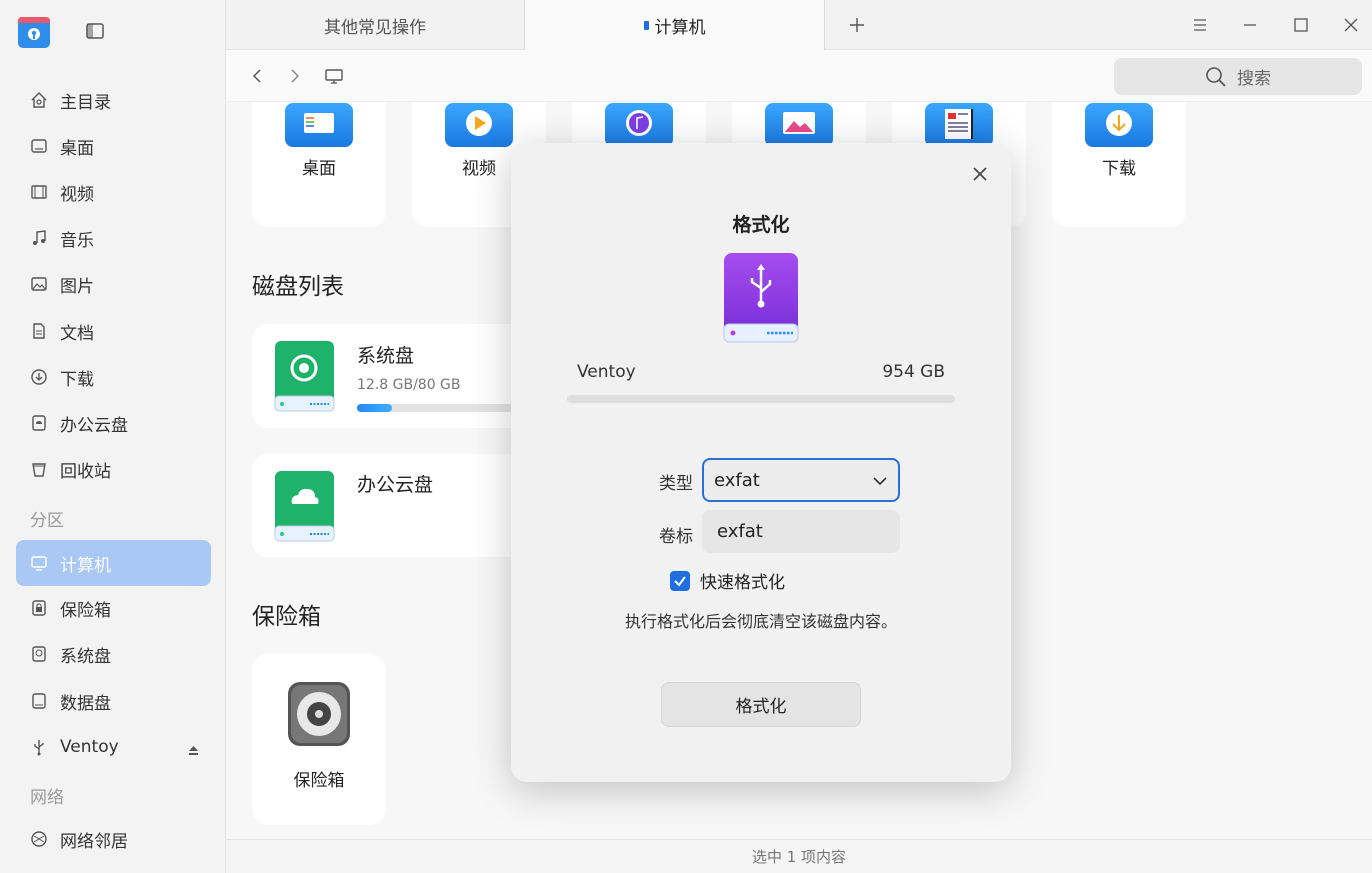  I want to click on sidebar-item-label: 图片, so click(77, 286).